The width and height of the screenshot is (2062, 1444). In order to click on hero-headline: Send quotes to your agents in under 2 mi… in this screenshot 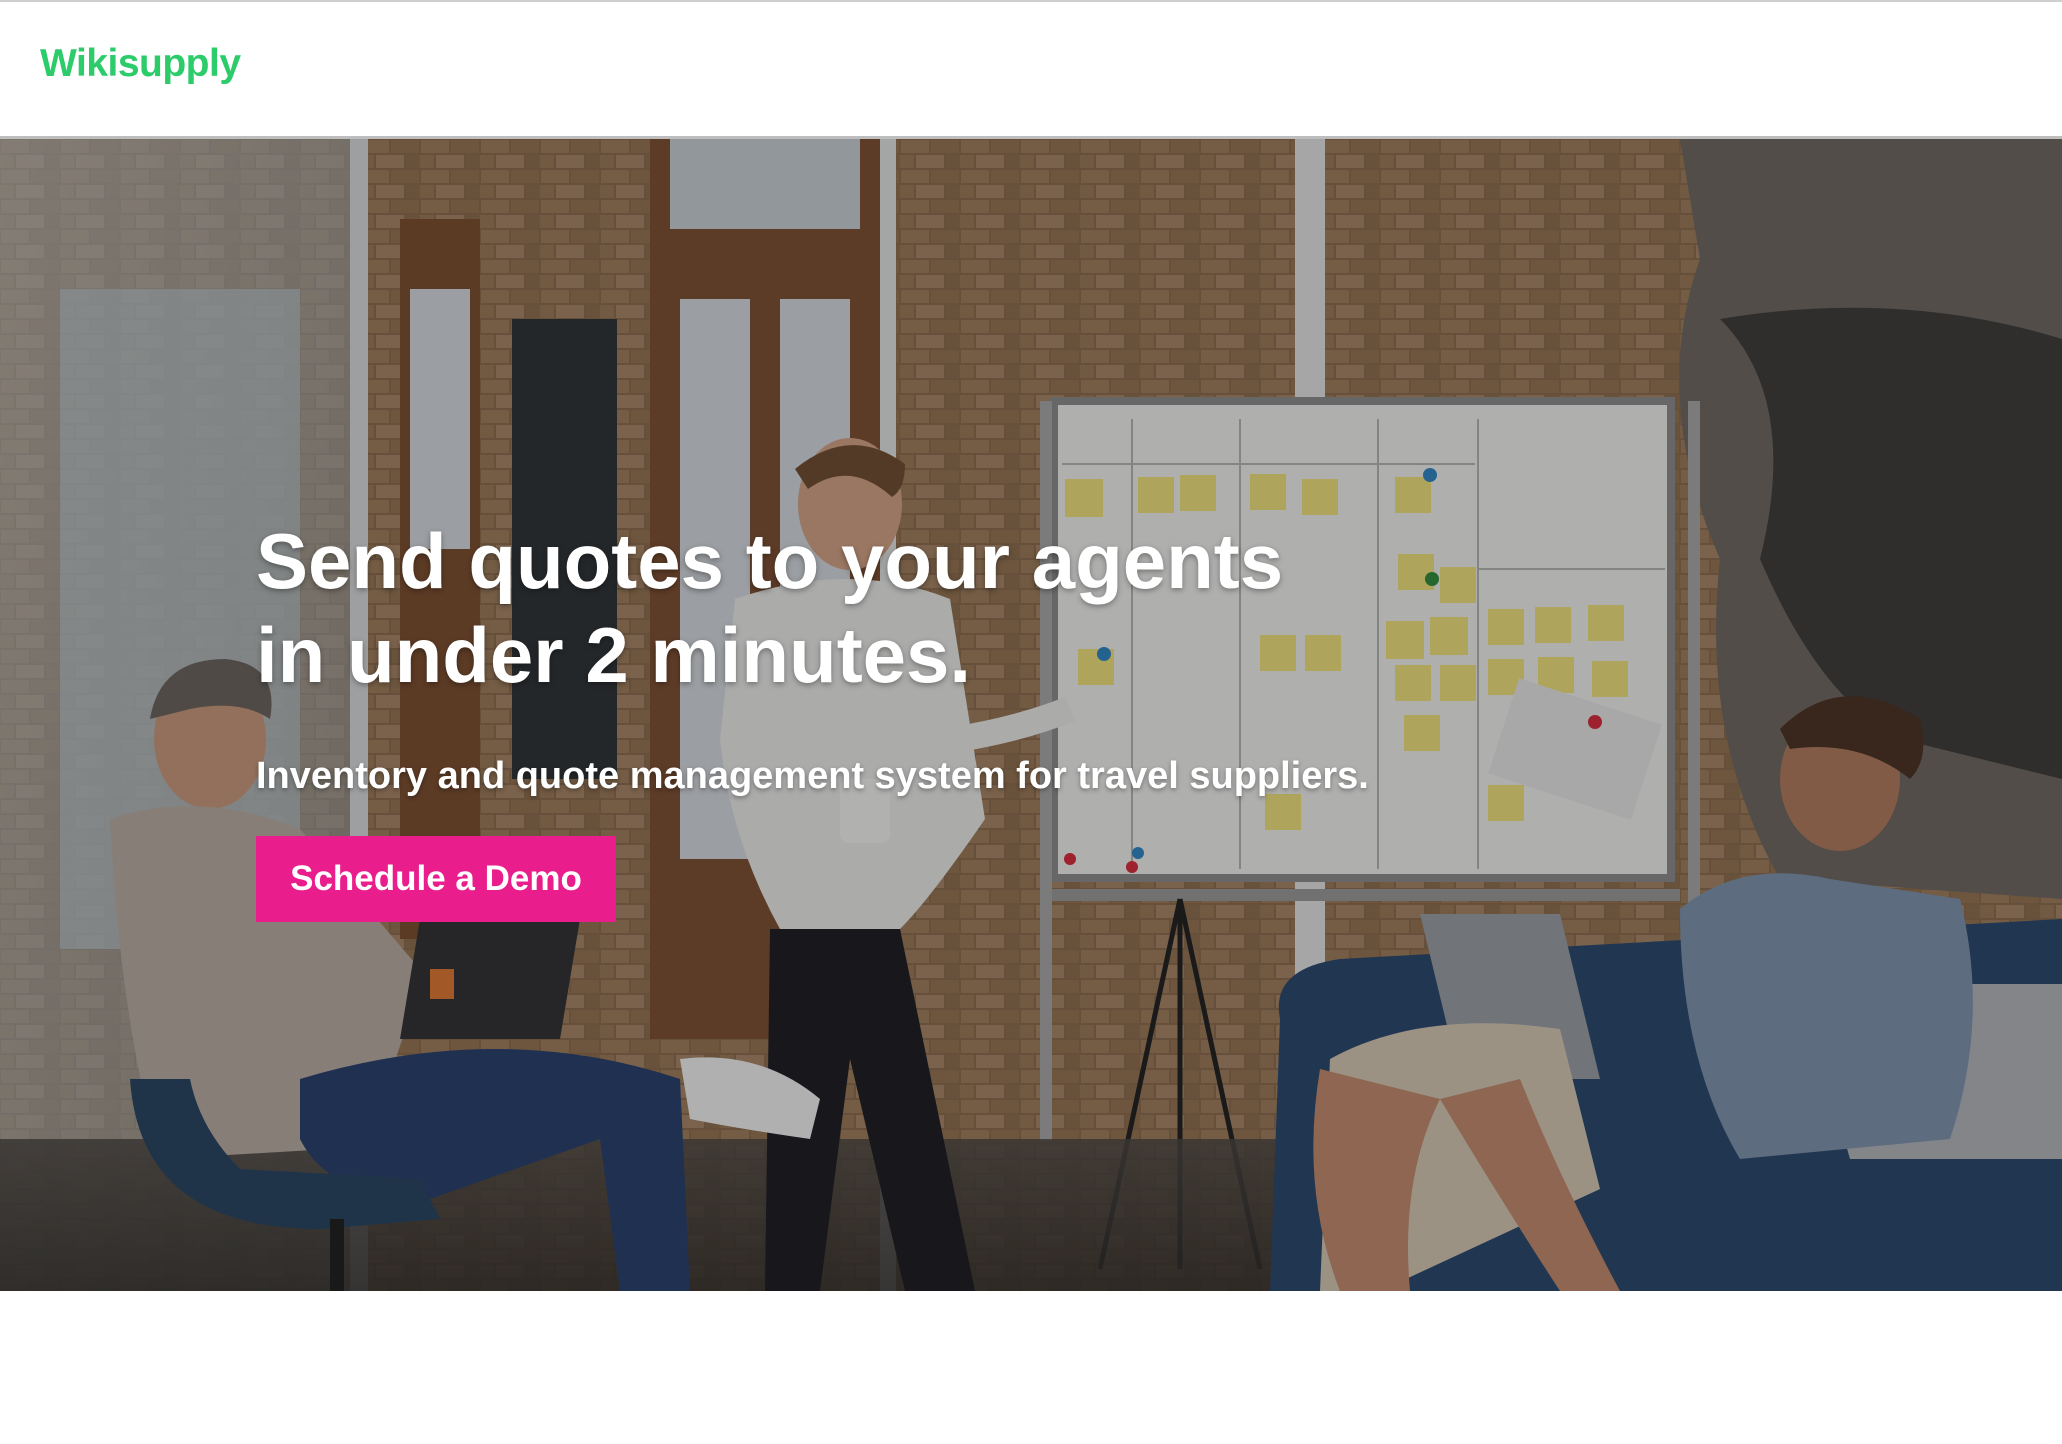, I will do `click(906, 608)`.